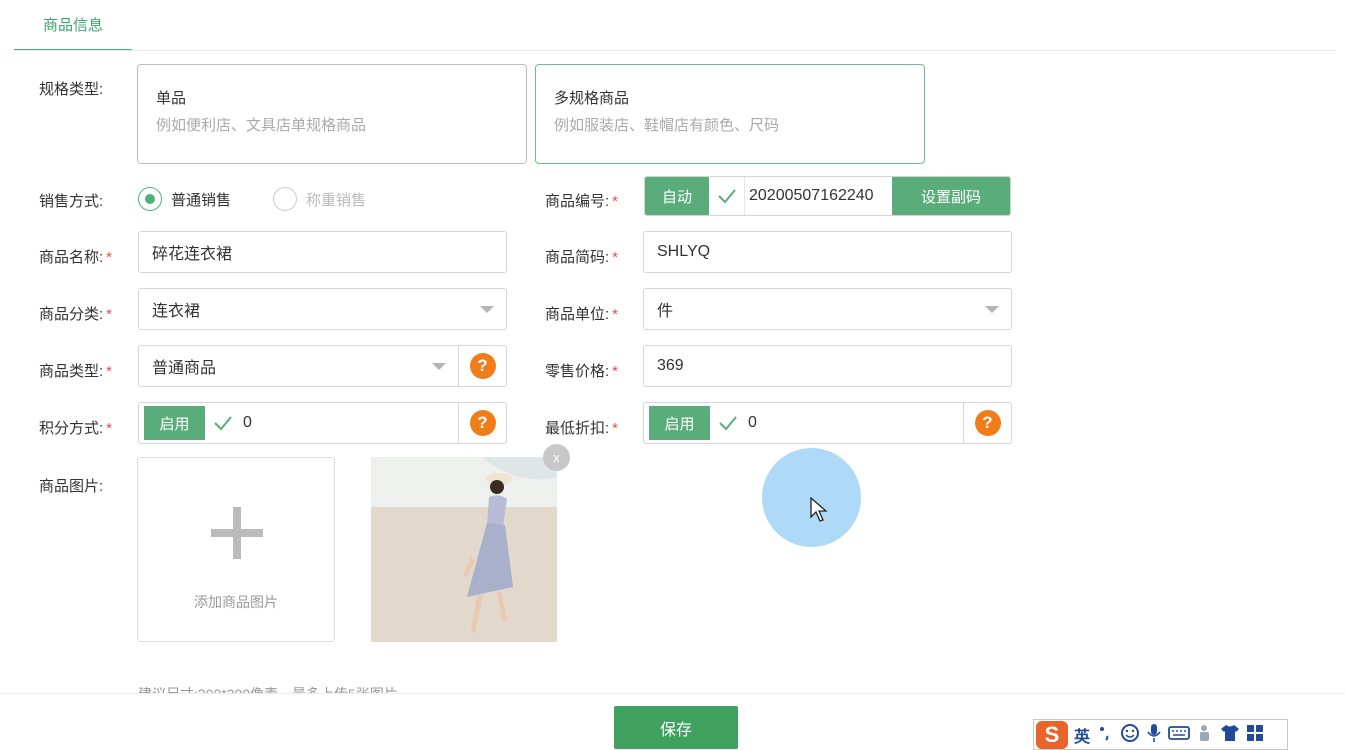 The image size is (1345, 750). Describe the element at coordinates (1052, 734) in the screenshot. I see `sogou-logo-icon: S` at that location.